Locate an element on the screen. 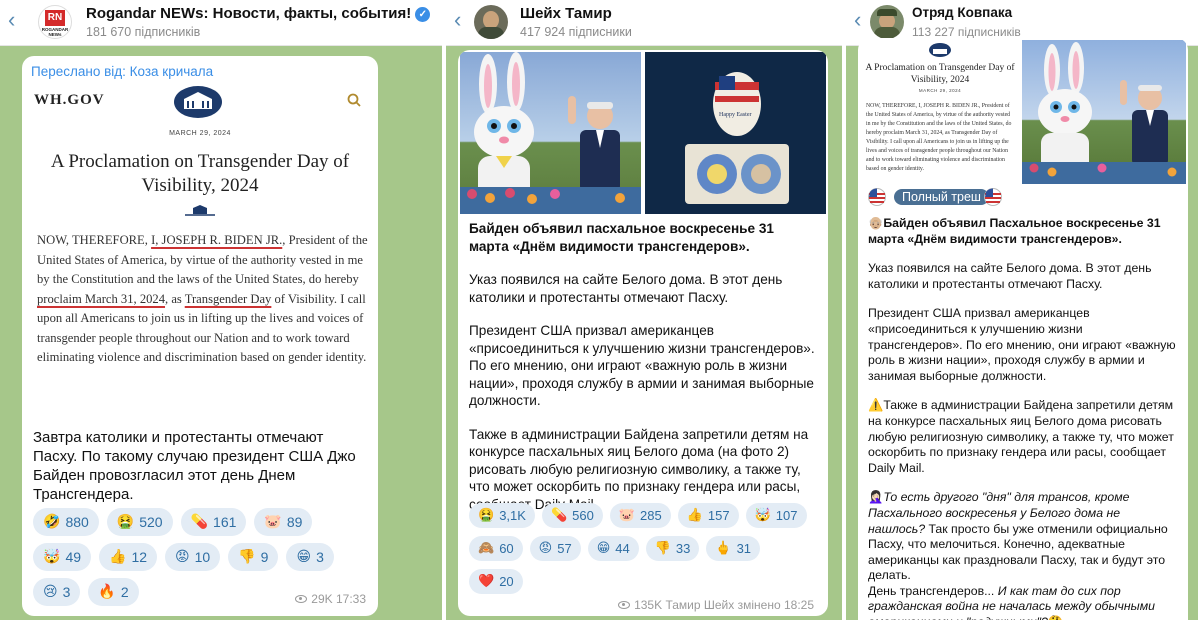 This screenshot has height=620, width=1198. photo-easter-eggs: Happy Easter is located at coordinates (735, 133).